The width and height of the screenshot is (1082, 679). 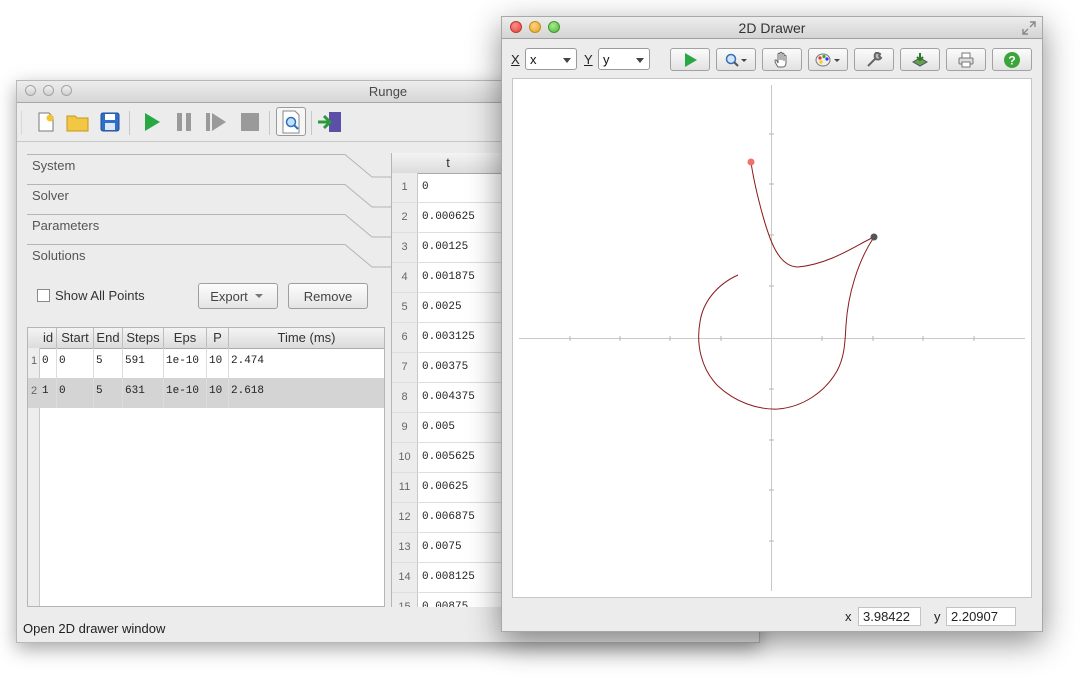 I want to click on table-row-selected: 2 1 0 5 631 1e-10 10 2.618, so click(x=206, y=393).